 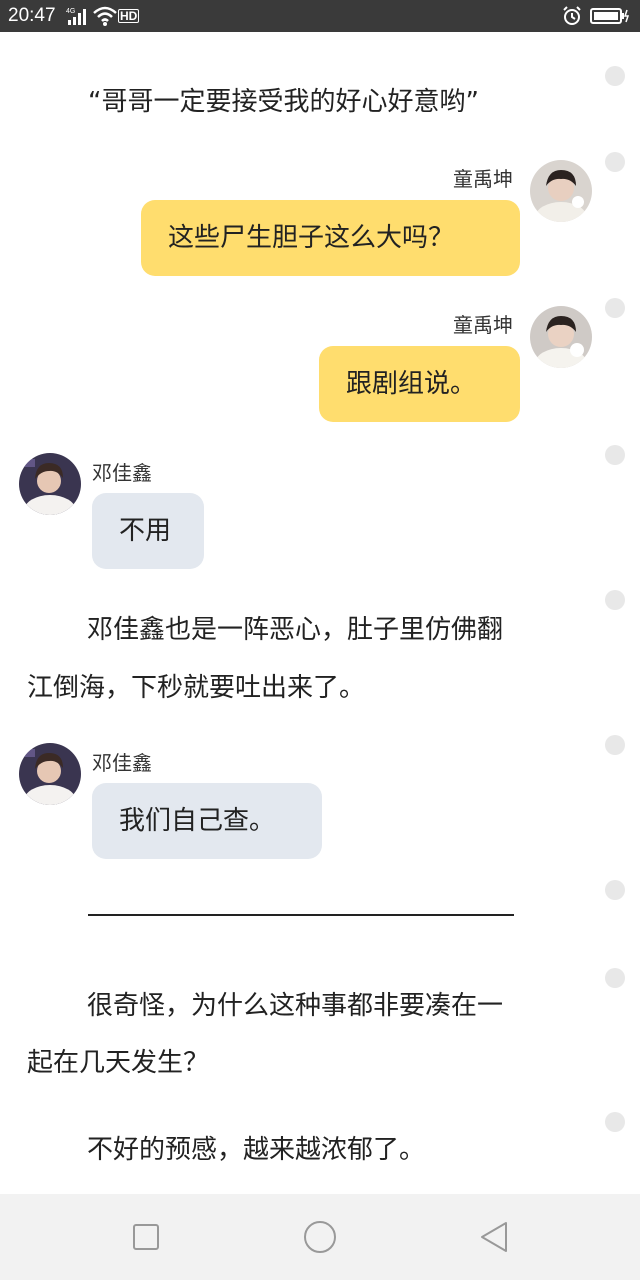 I want to click on status-time: 20:47, so click(x=32, y=15).